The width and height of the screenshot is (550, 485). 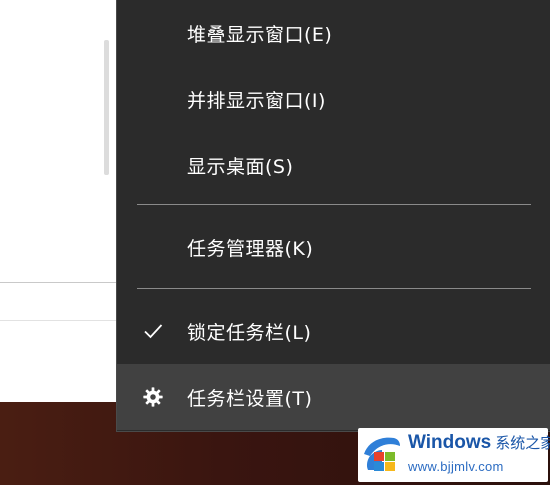 What do you see at coordinates (250, 248) in the screenshot?
I see `menu-item-label: 任务管理器(K)` at bounding box center [250, 248].